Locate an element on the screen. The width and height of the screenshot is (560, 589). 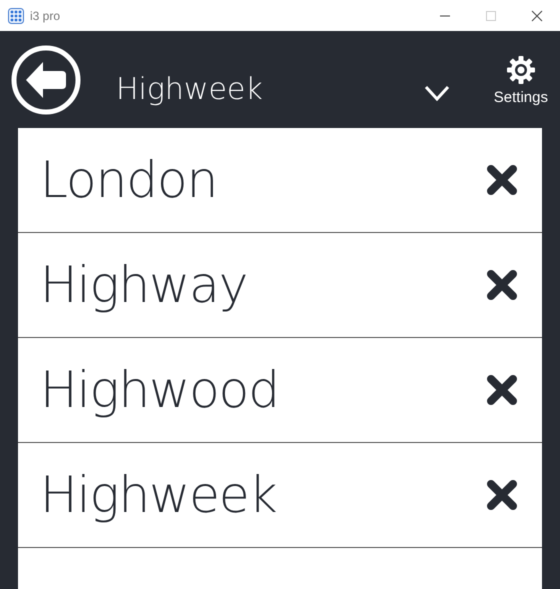
place-name: London is located at coordinates (129, 180).